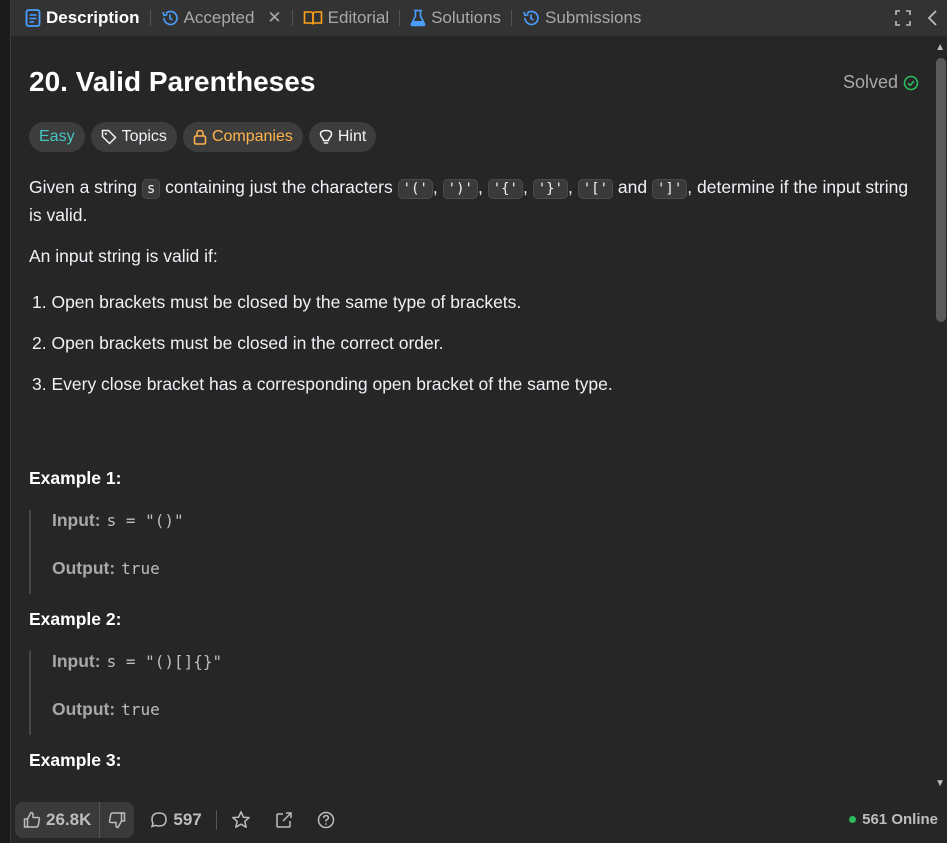  I want to click on lightbulb-icon, so click(326, 136).